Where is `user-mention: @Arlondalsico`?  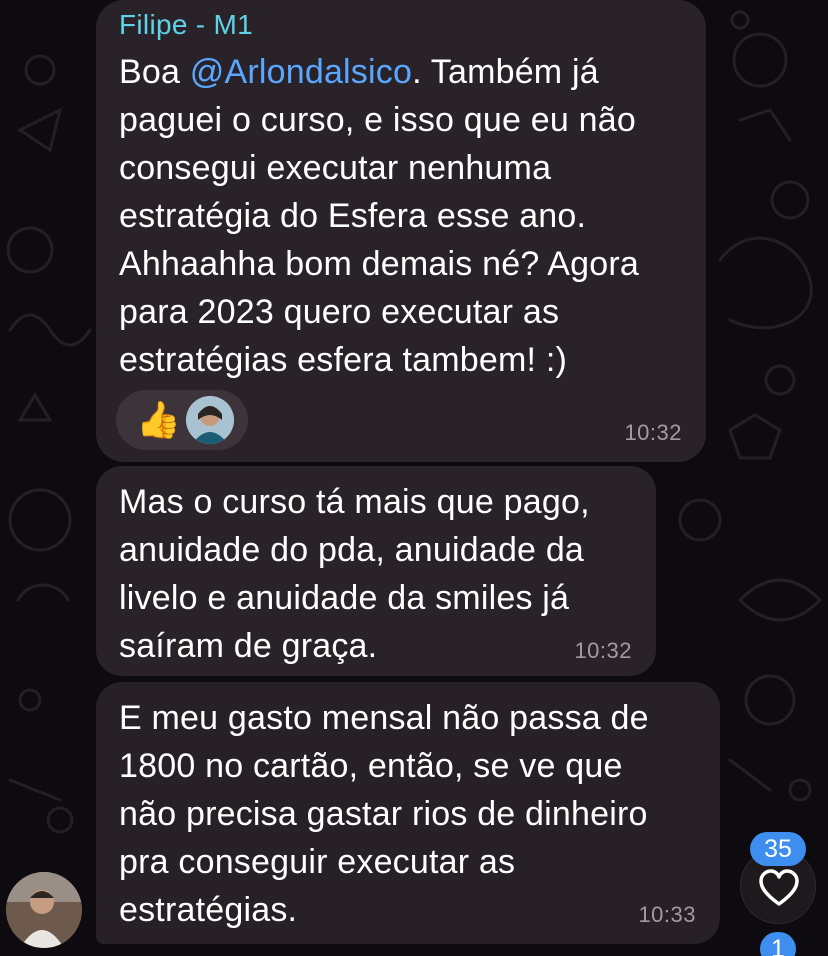 user-mention: @Arlondalsico is located at coordinates (301, 72).